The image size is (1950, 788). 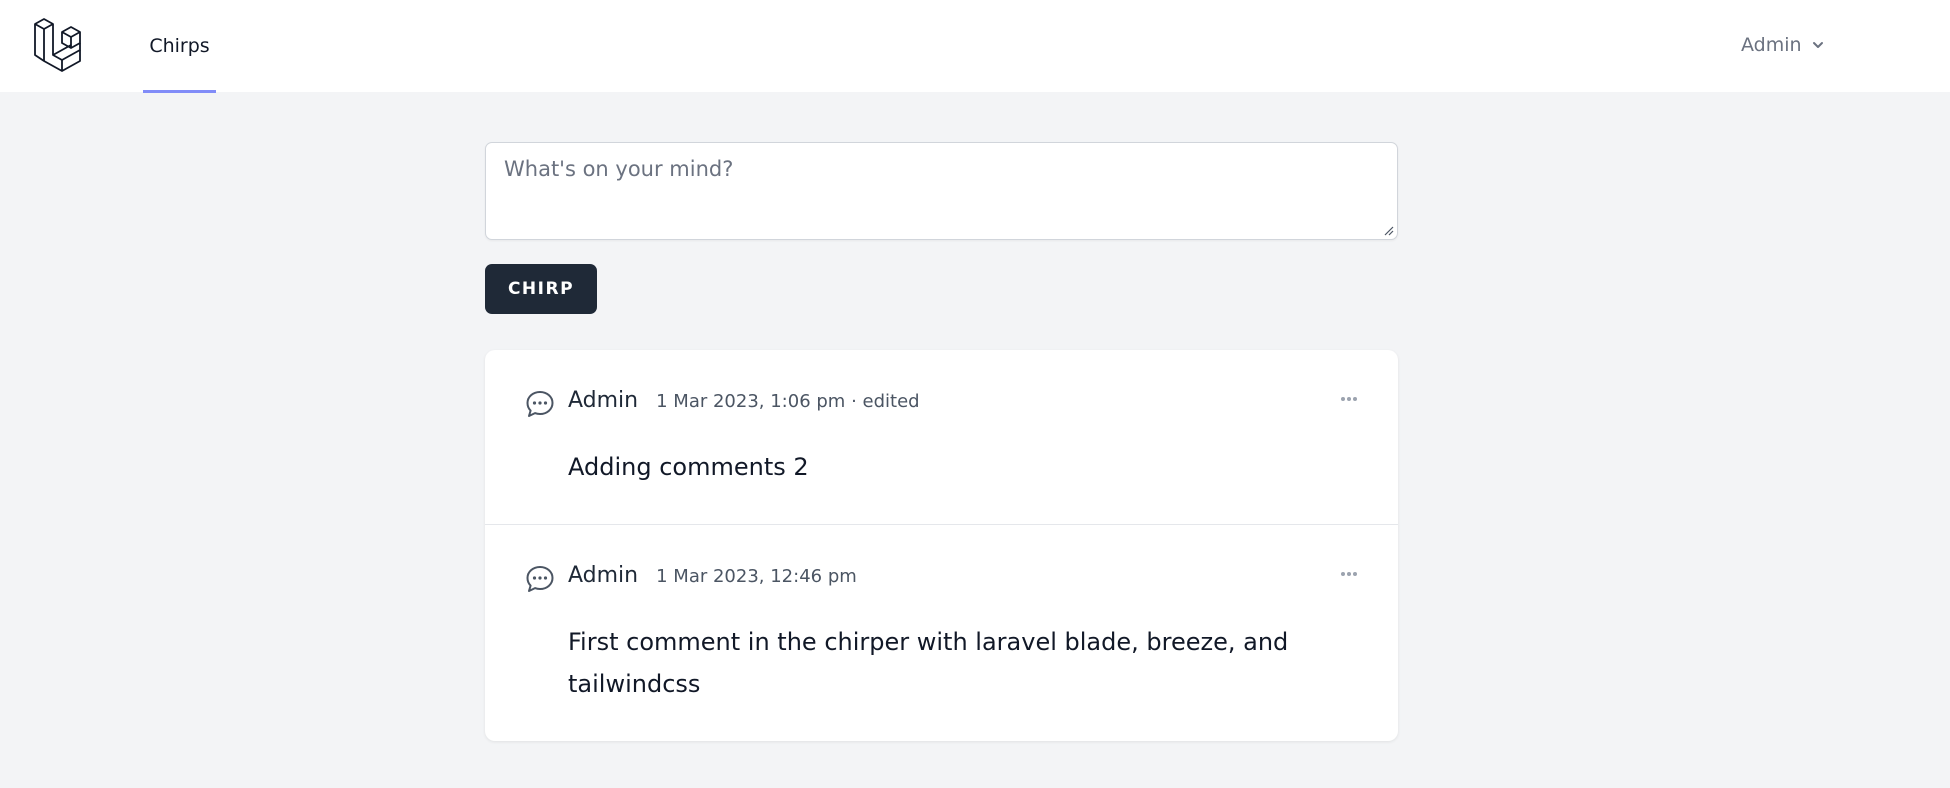 I want to click on chirp-timestamp: 1 Mar 2023, 12:46 pm, so click(x=756, y=576).